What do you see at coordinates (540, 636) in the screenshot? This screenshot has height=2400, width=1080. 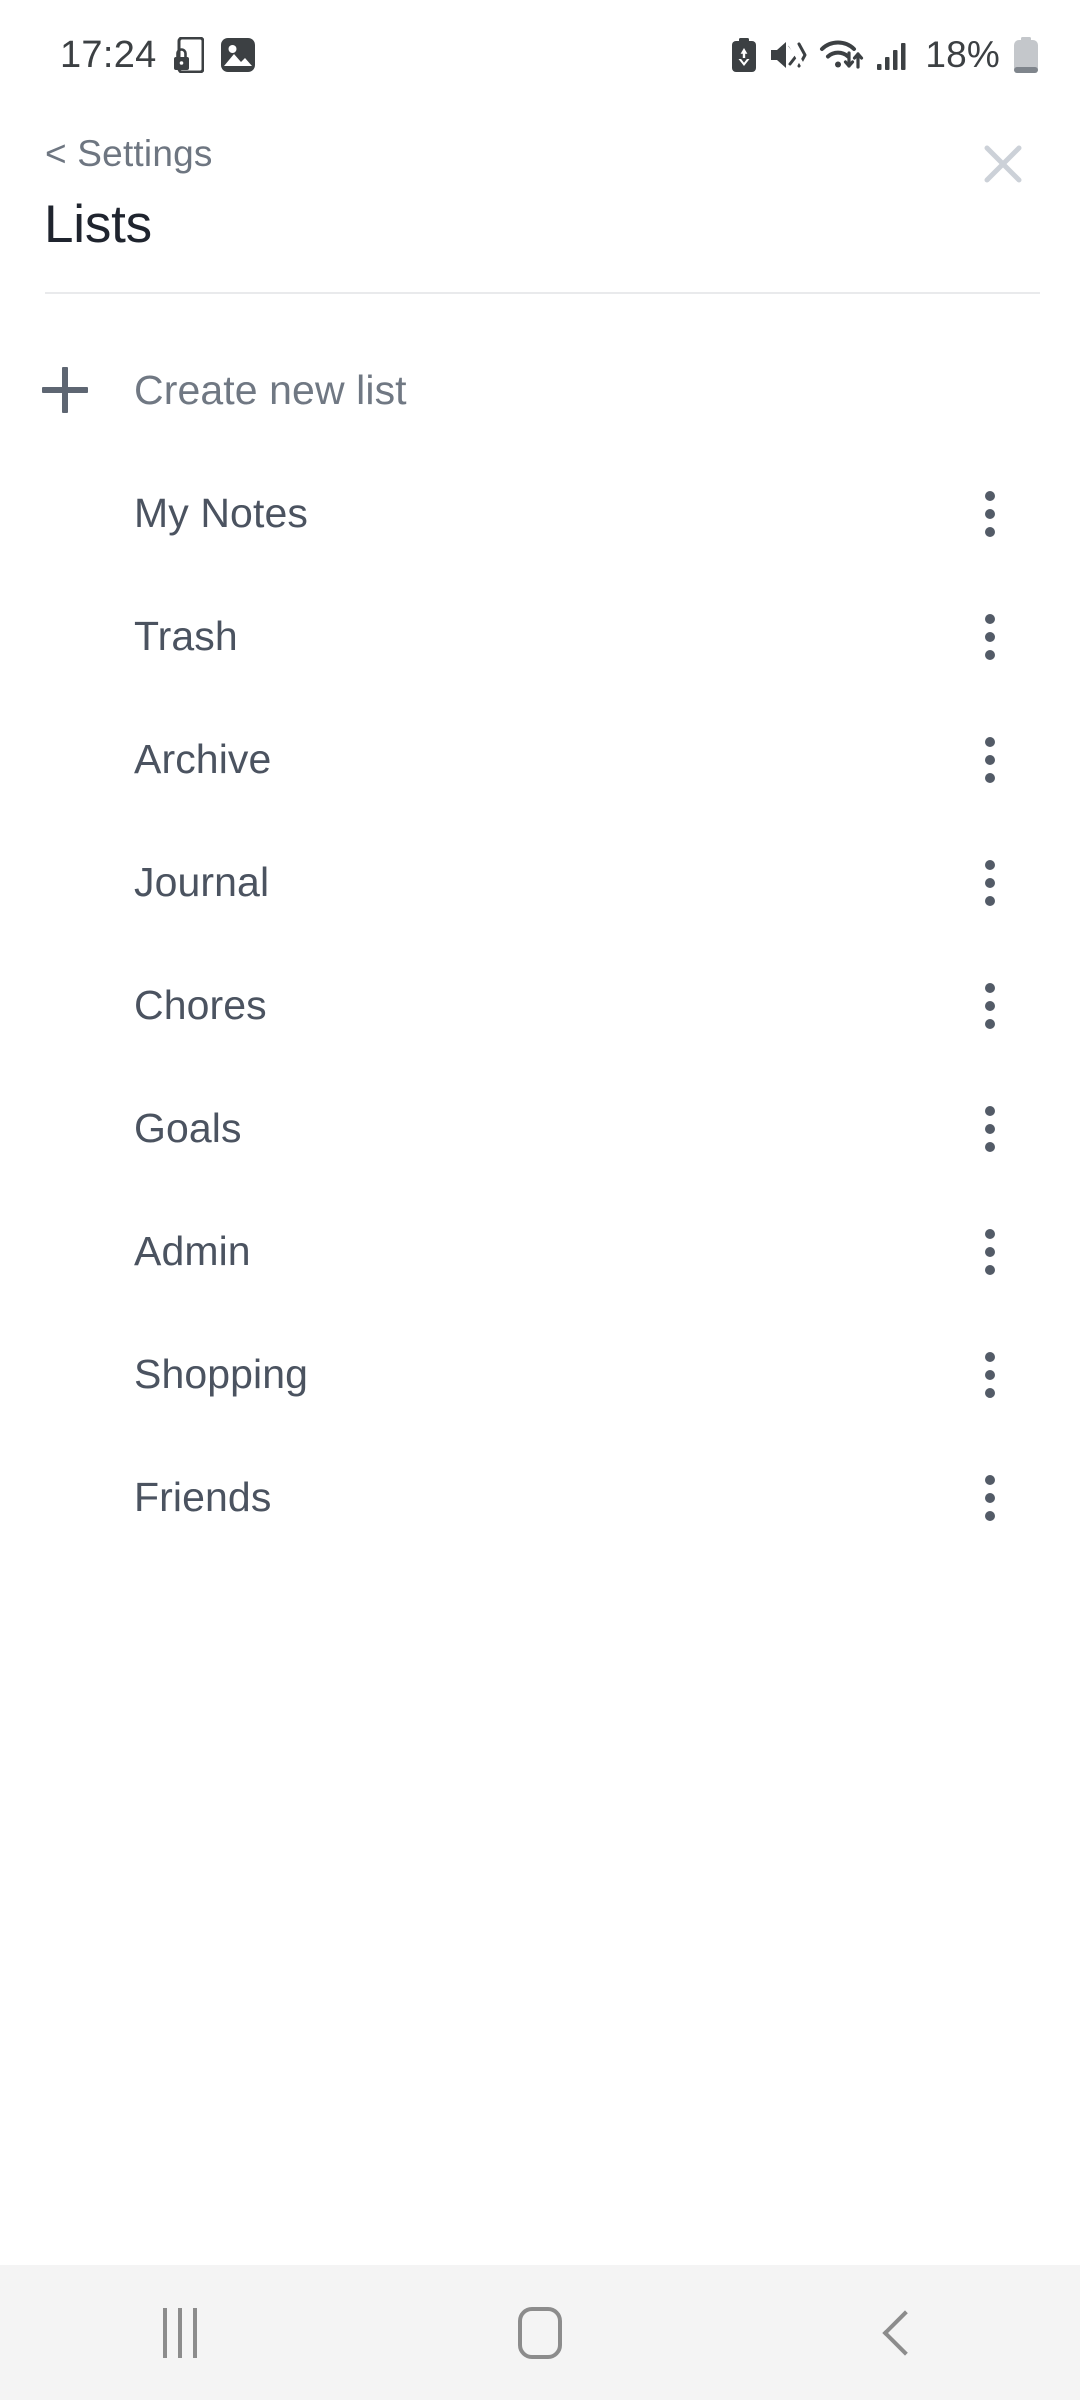 I see `list-row: Trash` at bounding box center [540, 636].